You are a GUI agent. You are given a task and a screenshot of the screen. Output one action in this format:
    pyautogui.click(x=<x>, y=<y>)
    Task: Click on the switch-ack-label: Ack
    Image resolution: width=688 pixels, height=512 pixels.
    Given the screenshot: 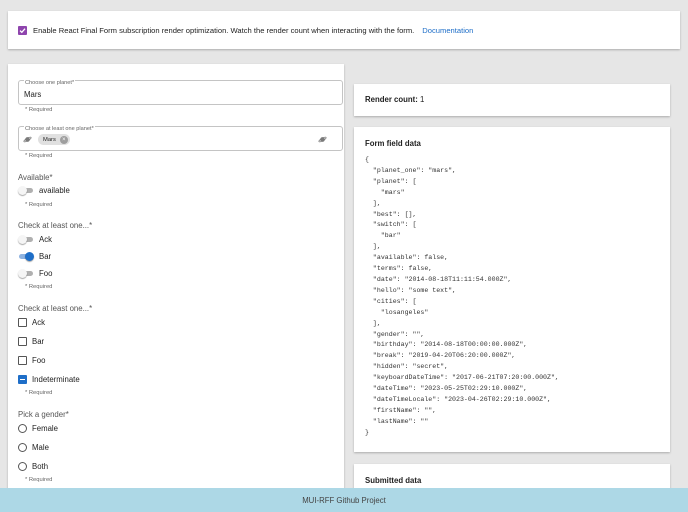 What is the action you would take?
    pyautogui.click(x=45, y=239)
    